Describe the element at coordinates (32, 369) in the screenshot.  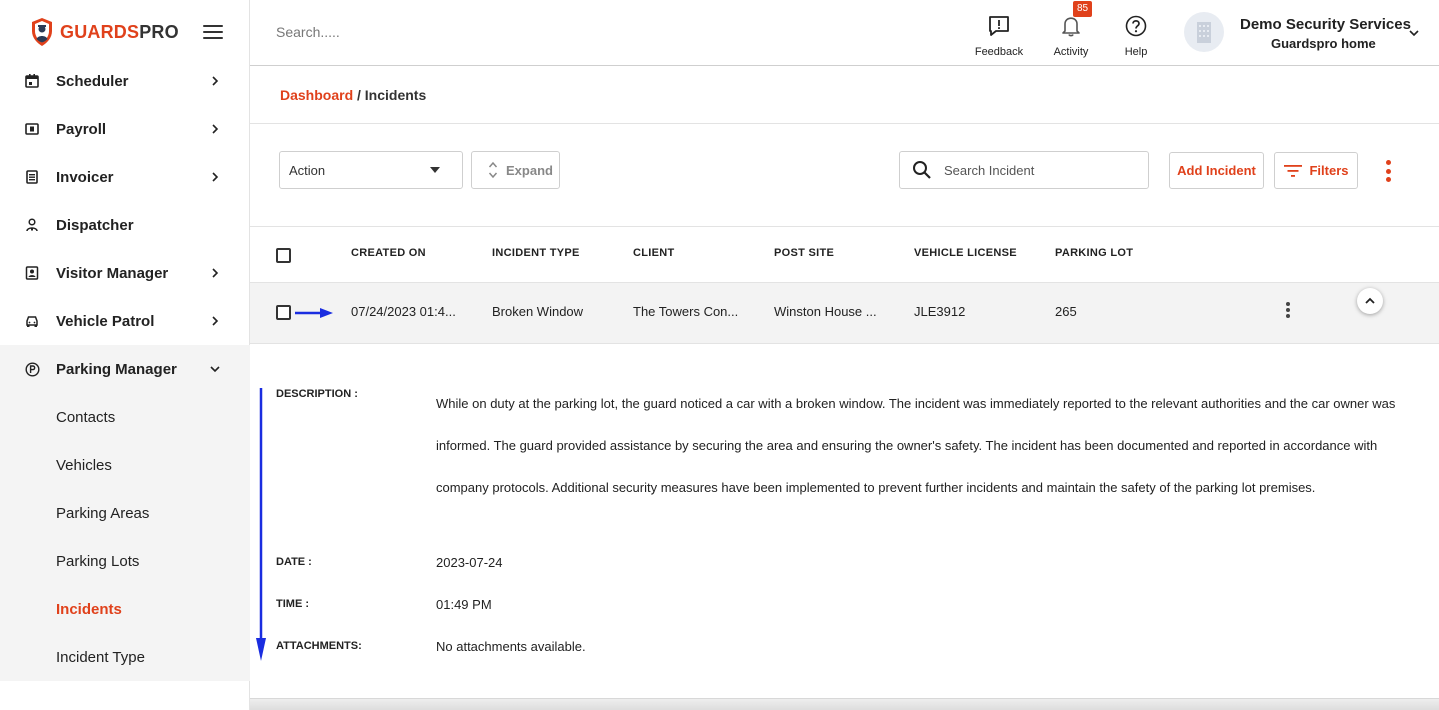
I see `parking-icon` at that location.